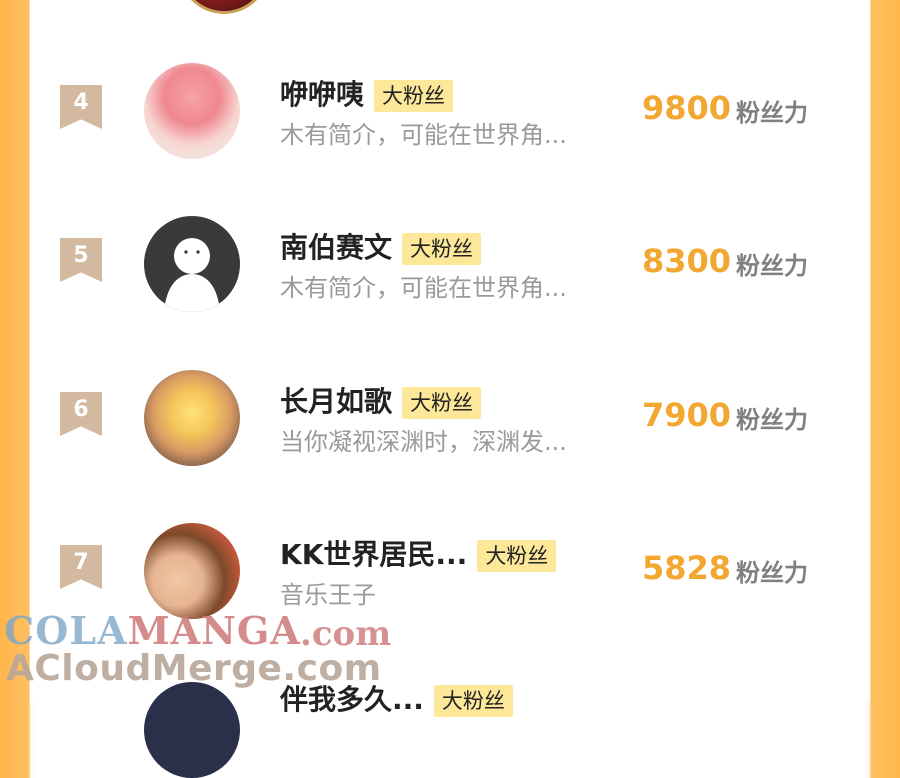 The height and width of the screenshot is (778, 900). What do you see at coordinates (81, 260) in the screenshot?
I see `rank-ribbon: 5` at bounding box center [81, 260].